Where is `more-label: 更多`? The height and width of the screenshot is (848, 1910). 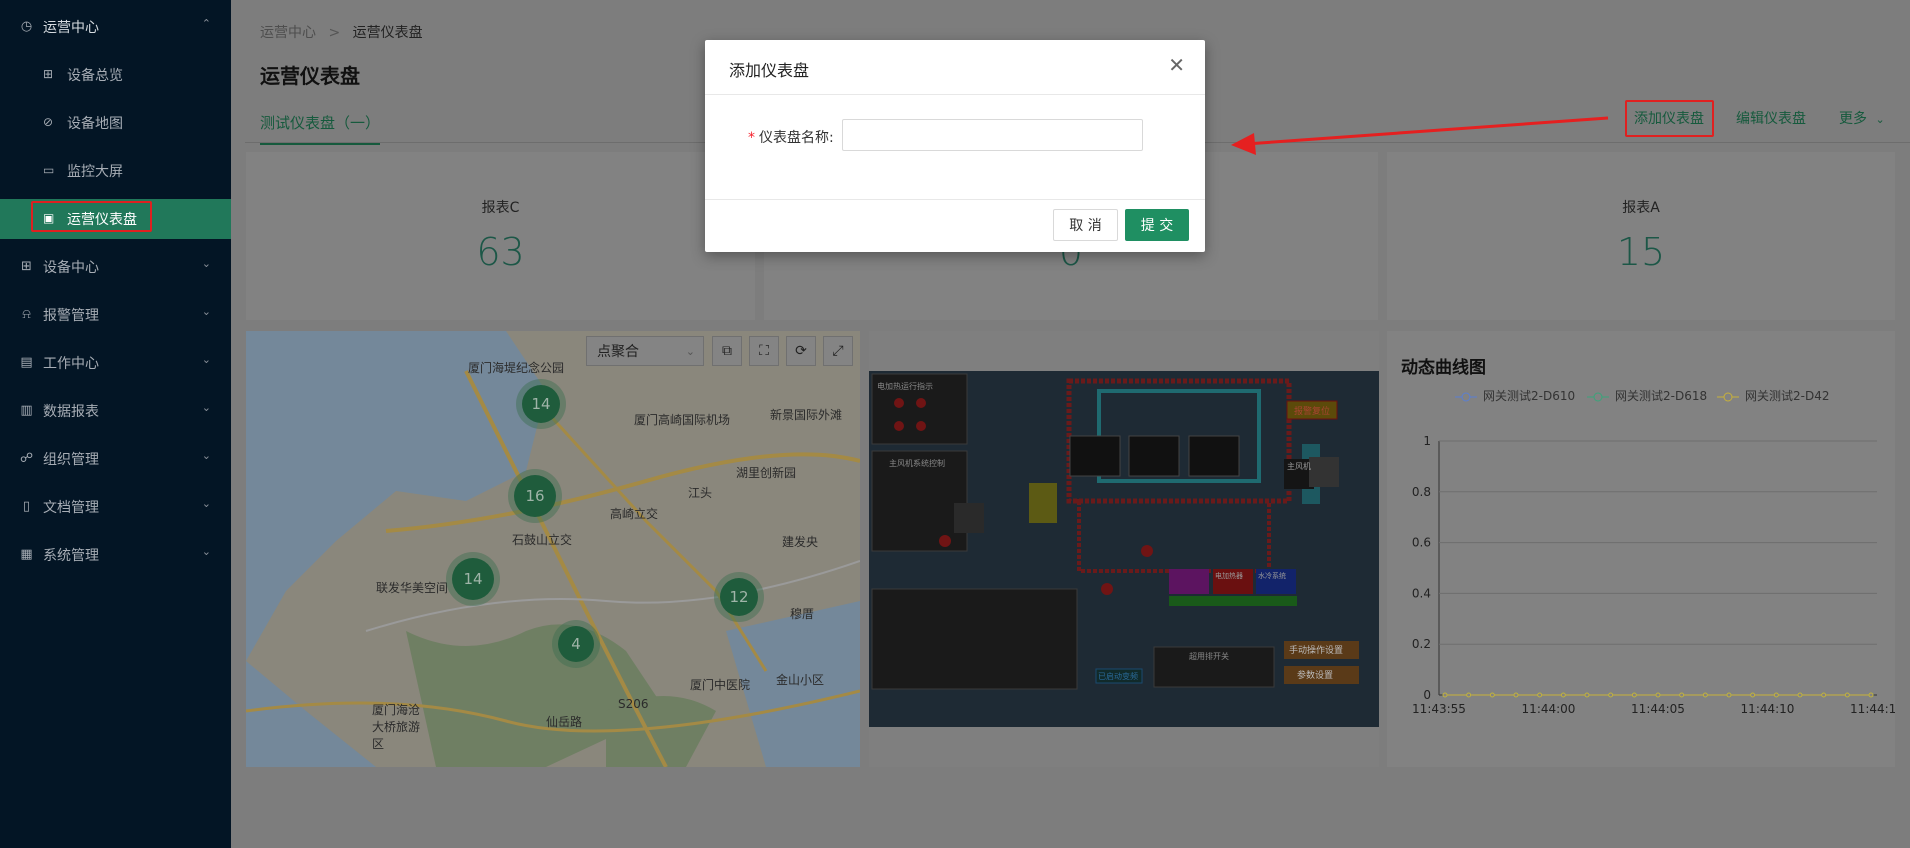 more-label: 更多 is located at coordinates (1853, 119).